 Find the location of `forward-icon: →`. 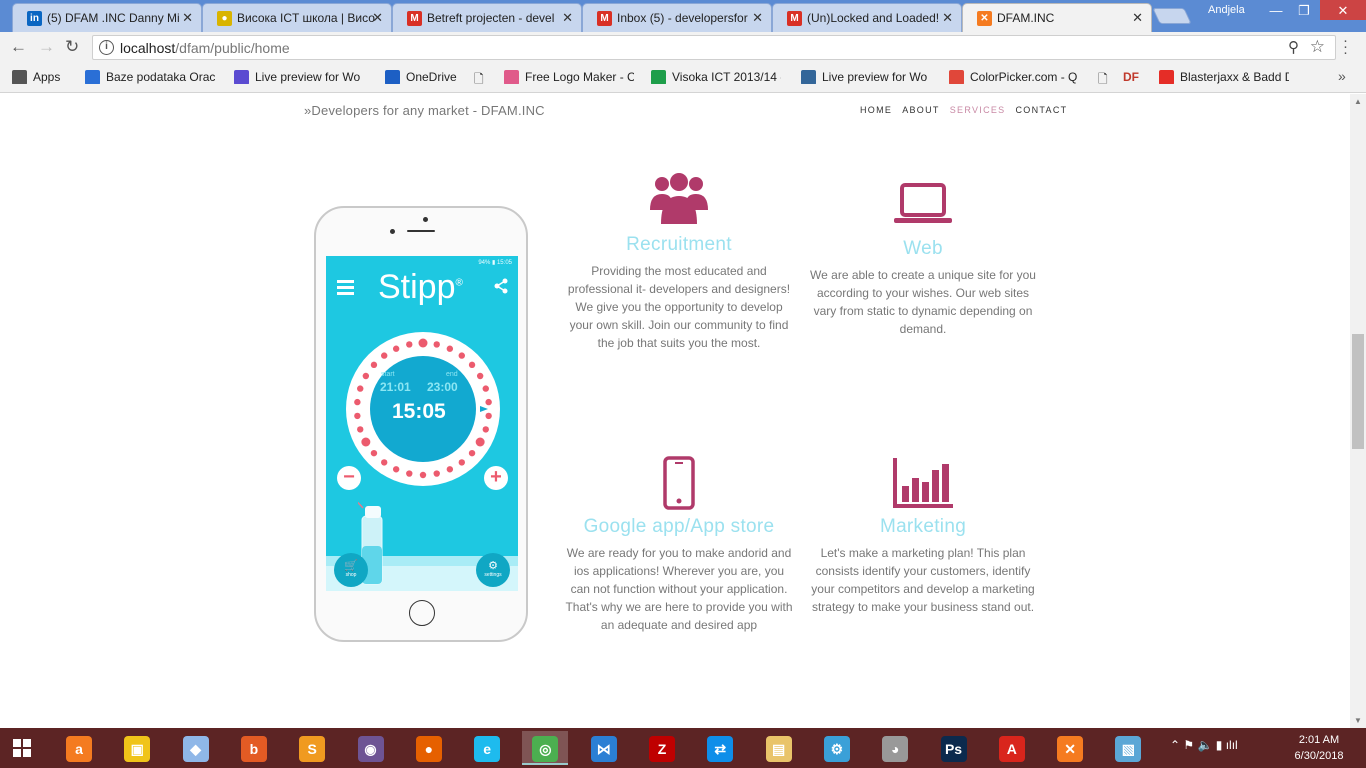

forward-icon: → is located at coordinates (46, 47).